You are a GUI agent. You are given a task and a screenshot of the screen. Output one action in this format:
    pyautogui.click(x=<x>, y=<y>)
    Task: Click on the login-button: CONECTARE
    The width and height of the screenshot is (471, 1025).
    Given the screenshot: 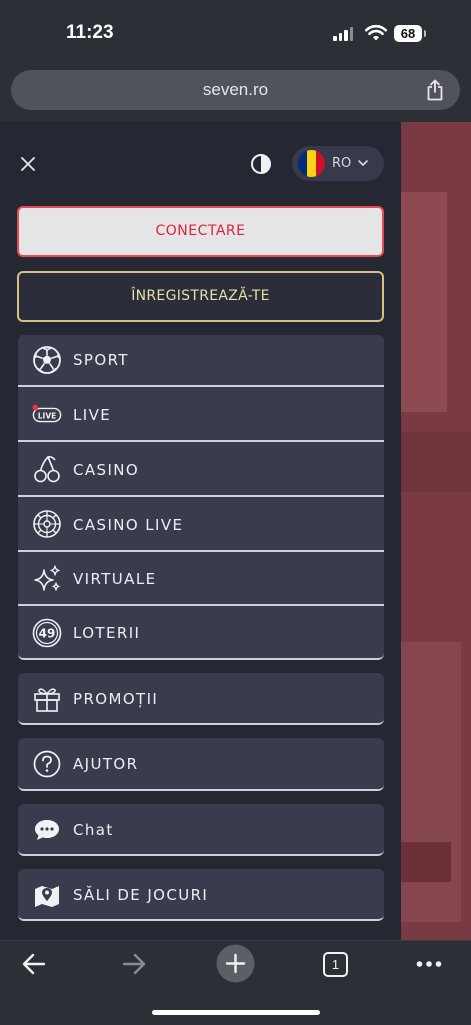 What is the action you would take?
    pyautogui.click(x=200, y=231)
    